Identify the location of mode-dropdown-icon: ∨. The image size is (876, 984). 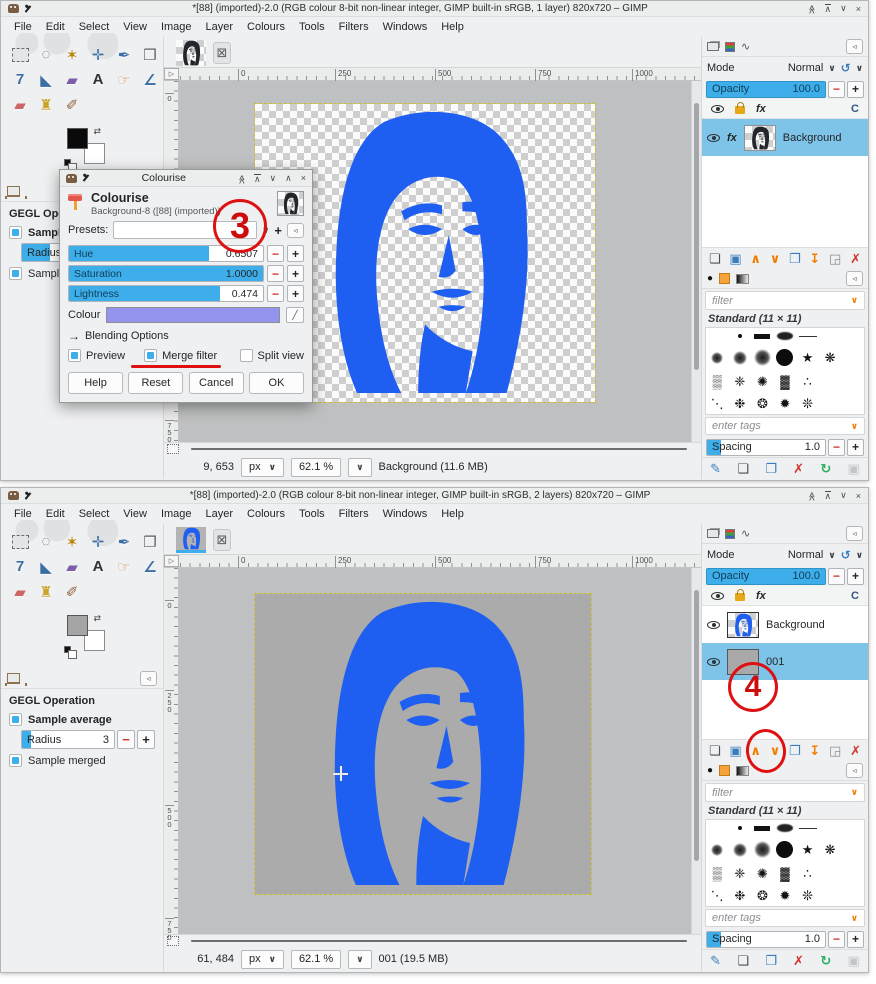
(831, 68).